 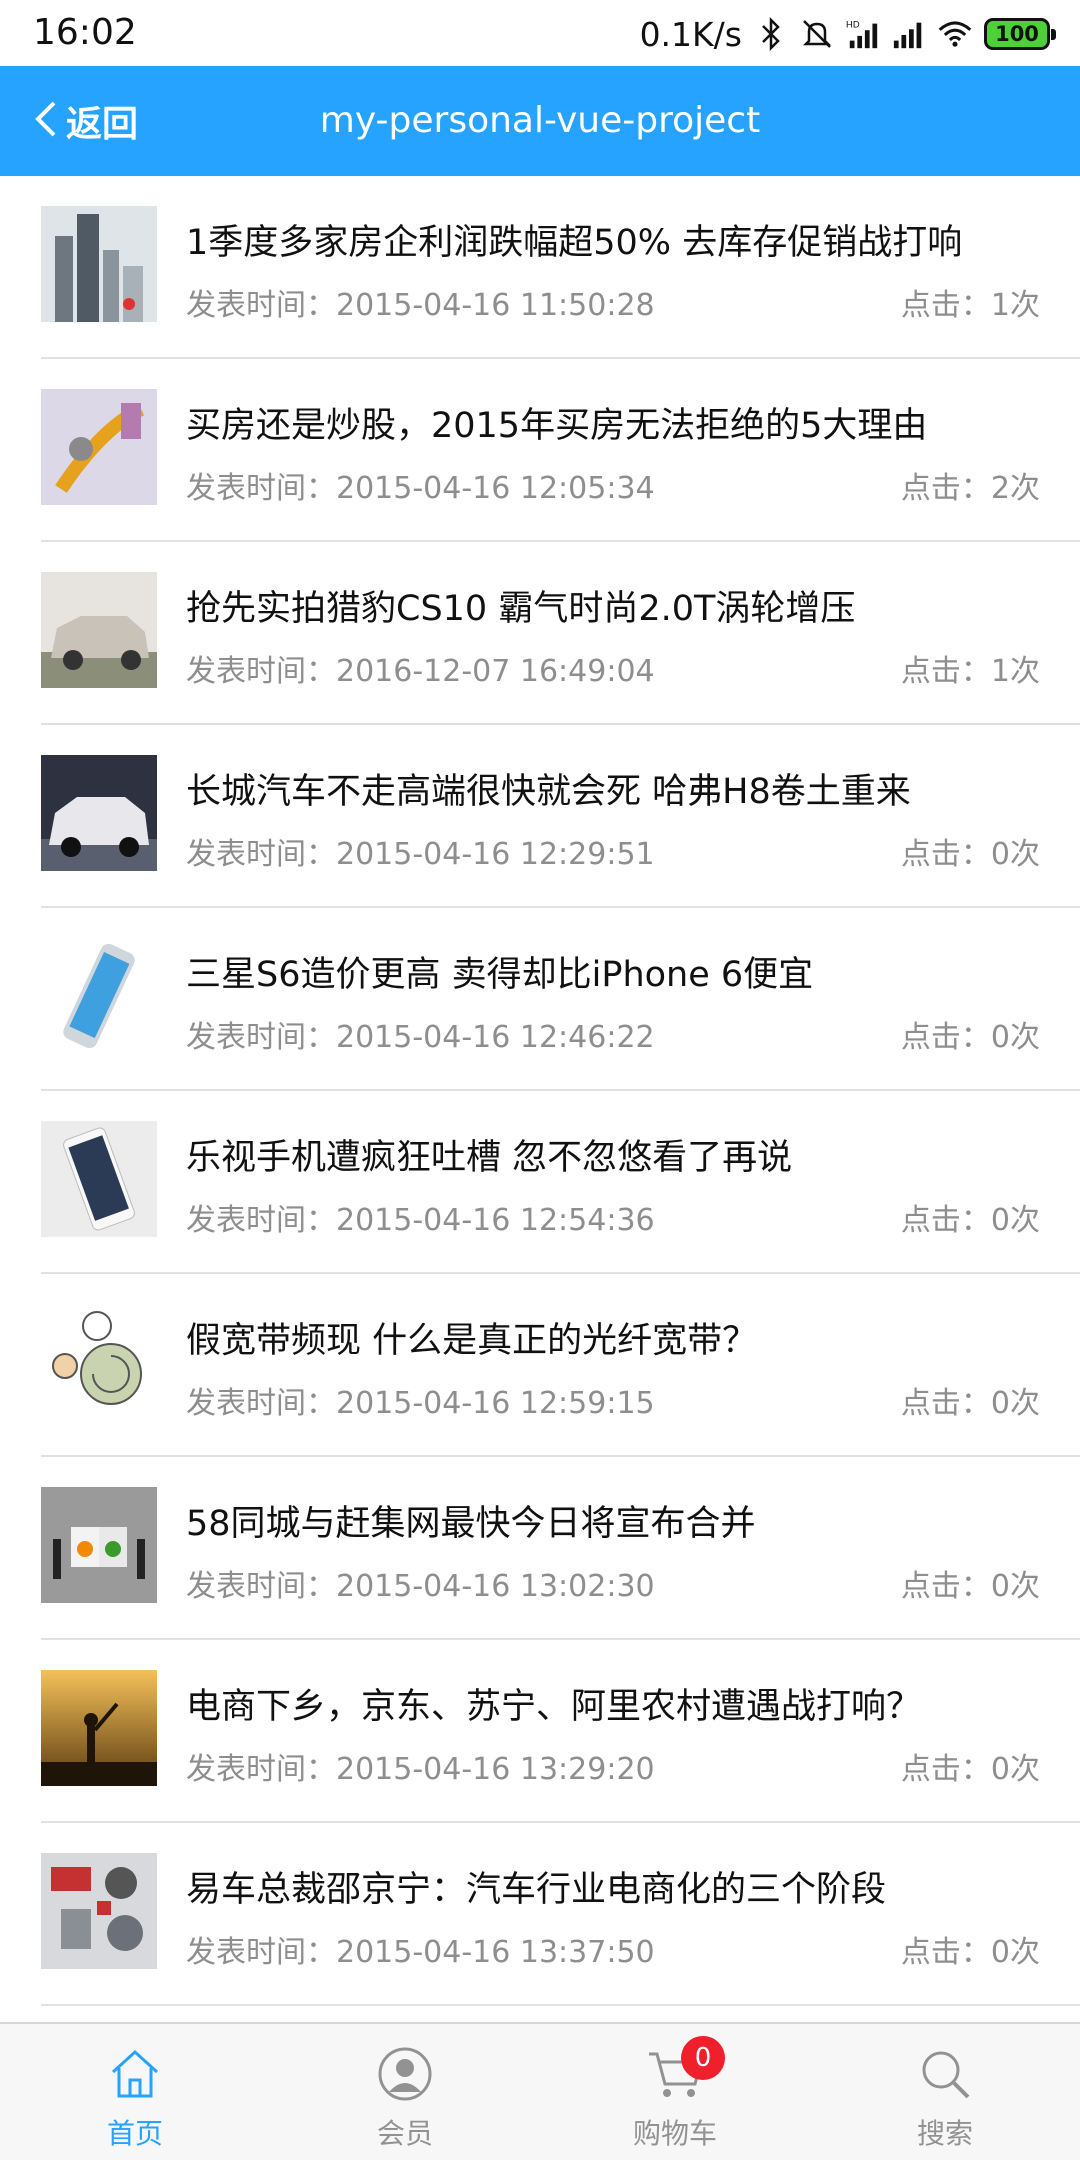 What do you see at coordinates (99, 1362) in the screenshot?
I see `news-thumbnail-cartoon-snail` at bounding box center [99, 1362].